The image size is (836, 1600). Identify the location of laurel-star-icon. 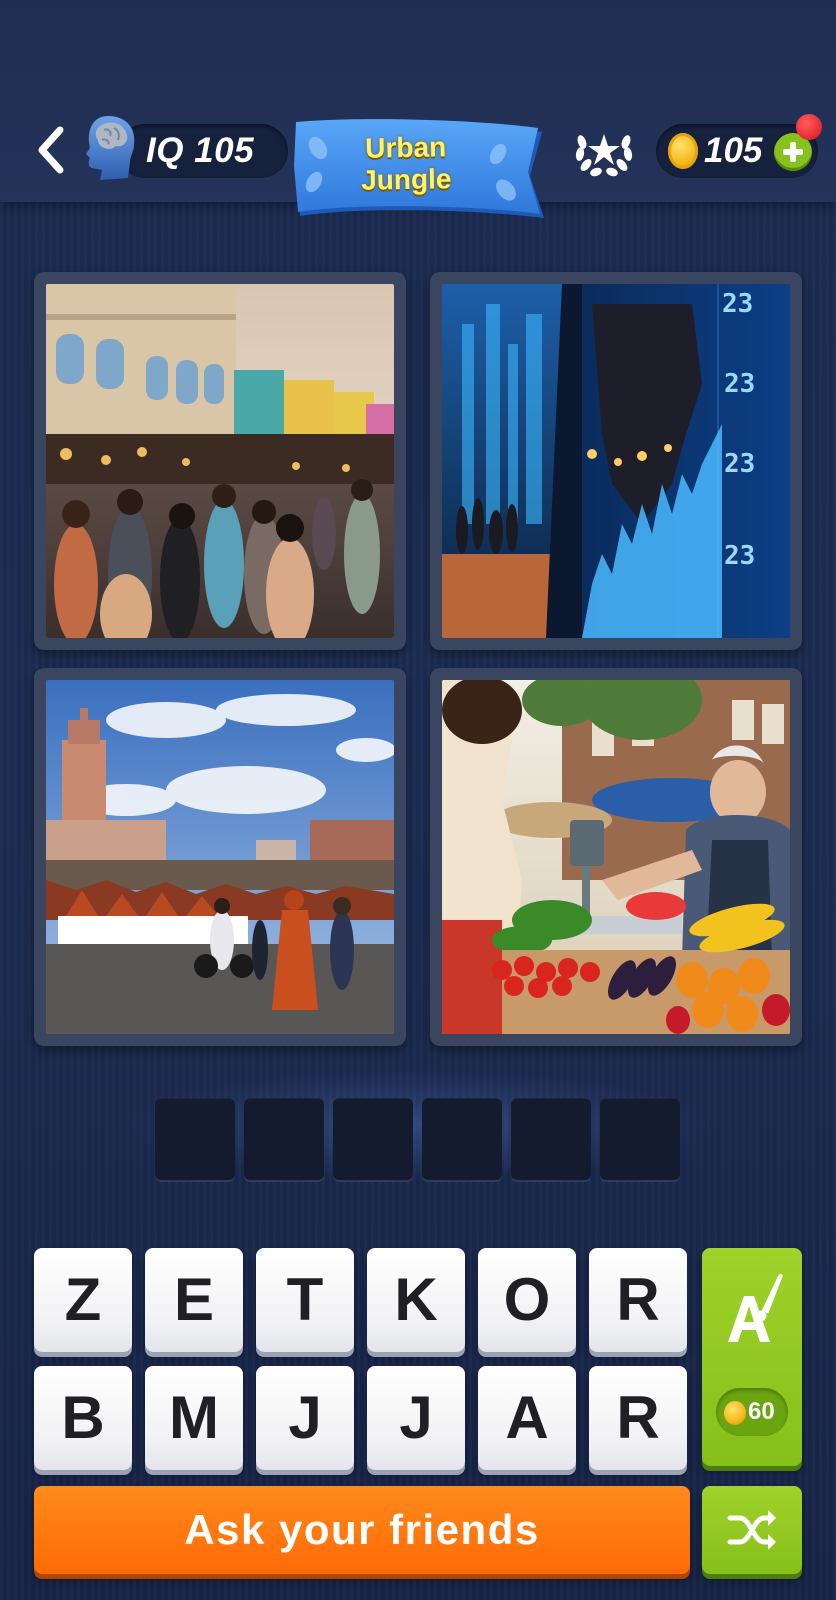
(604, 155).